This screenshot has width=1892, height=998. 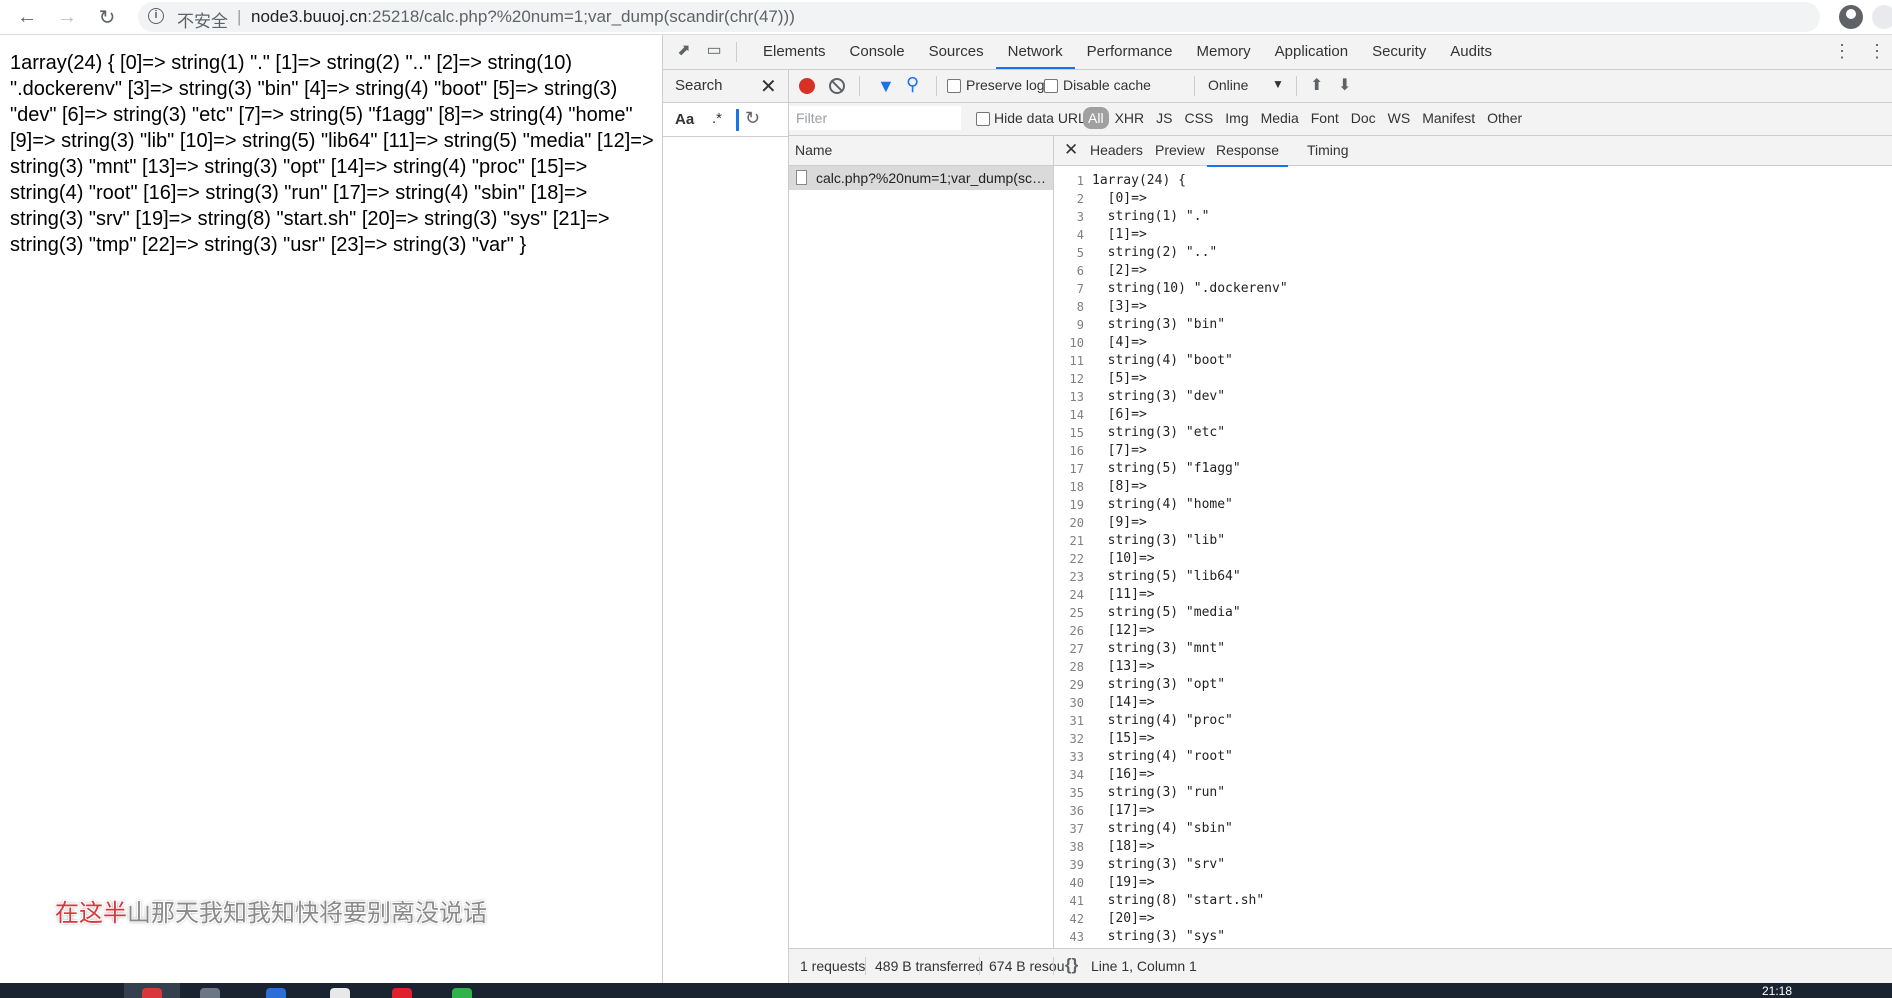 What do you see at coordinates (1130, 118) in the screenshot?
I see `filter-type-xhr: XHR` at bounding box center [1130, 118].